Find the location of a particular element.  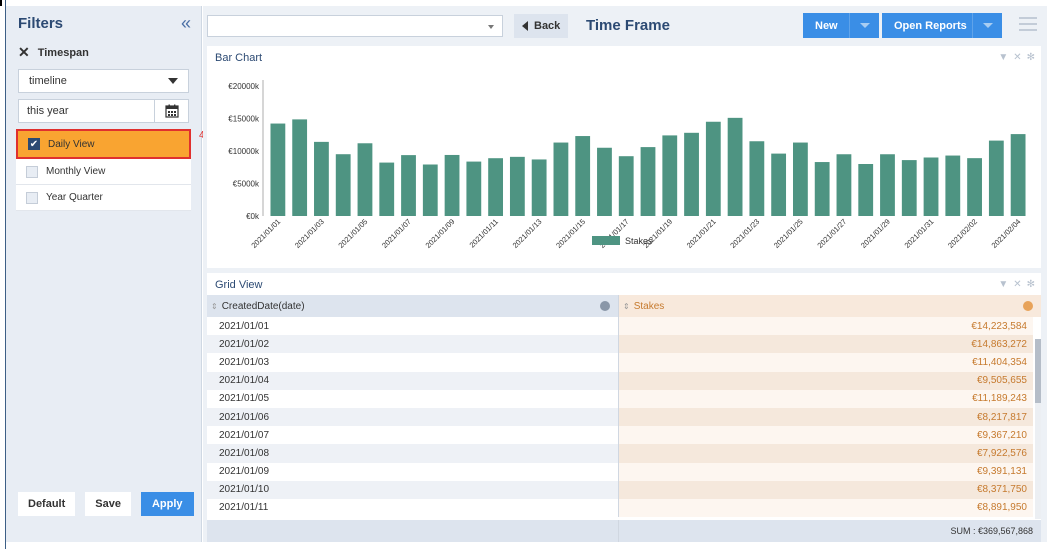

date-range-input: this year is located at coordinates (103, 111).